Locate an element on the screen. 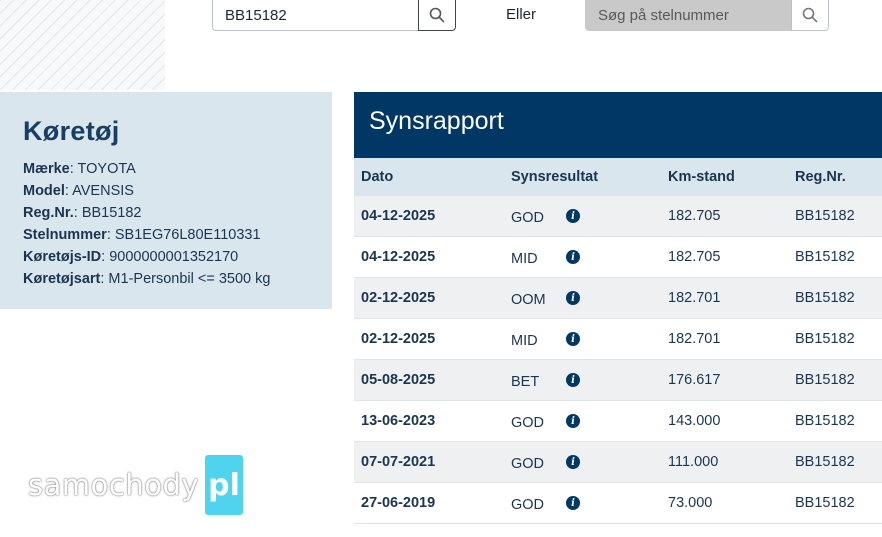 Image resolution: width=882 pixels, height=537 pixels. vehicle-field: Køretøjs-ID: 9000000001352170 is located at coordinates (131, 257).